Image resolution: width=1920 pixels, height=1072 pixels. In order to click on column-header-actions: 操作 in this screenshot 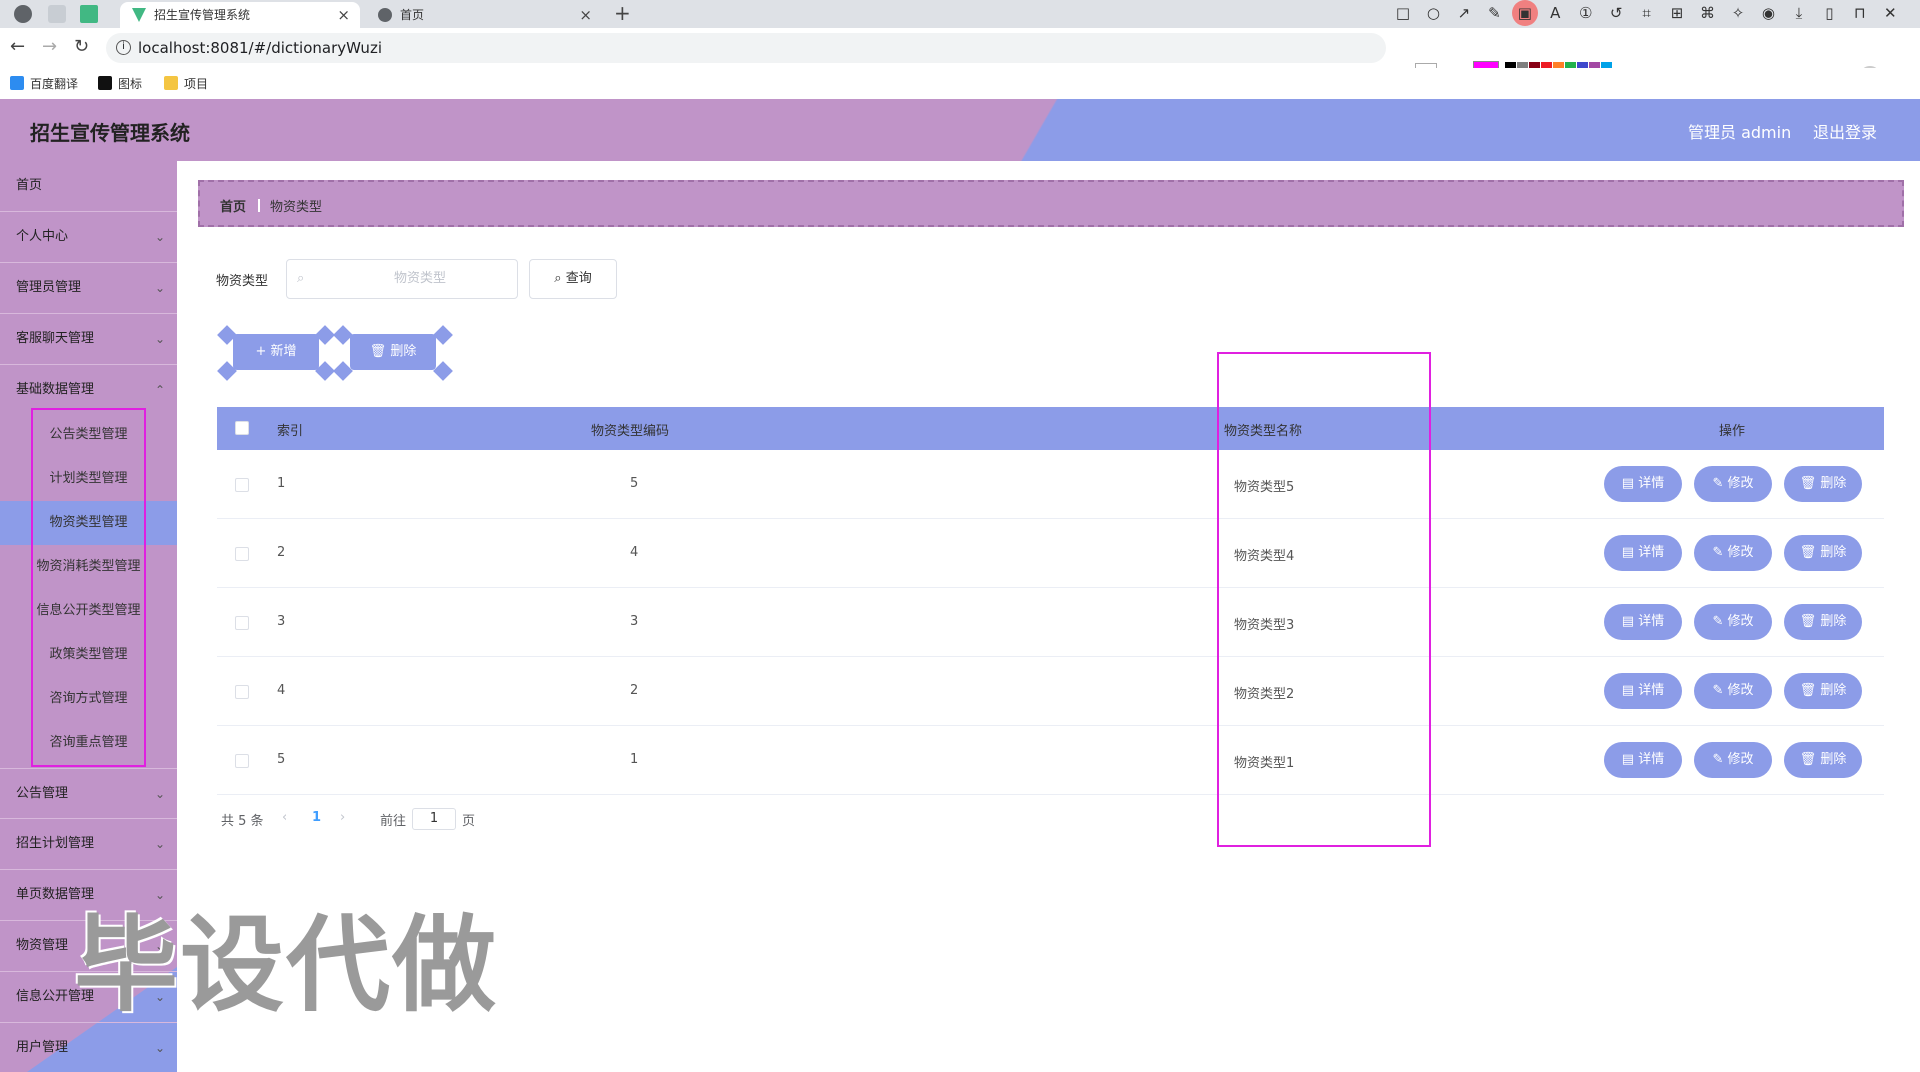, I will do `click(1732, 431)`.